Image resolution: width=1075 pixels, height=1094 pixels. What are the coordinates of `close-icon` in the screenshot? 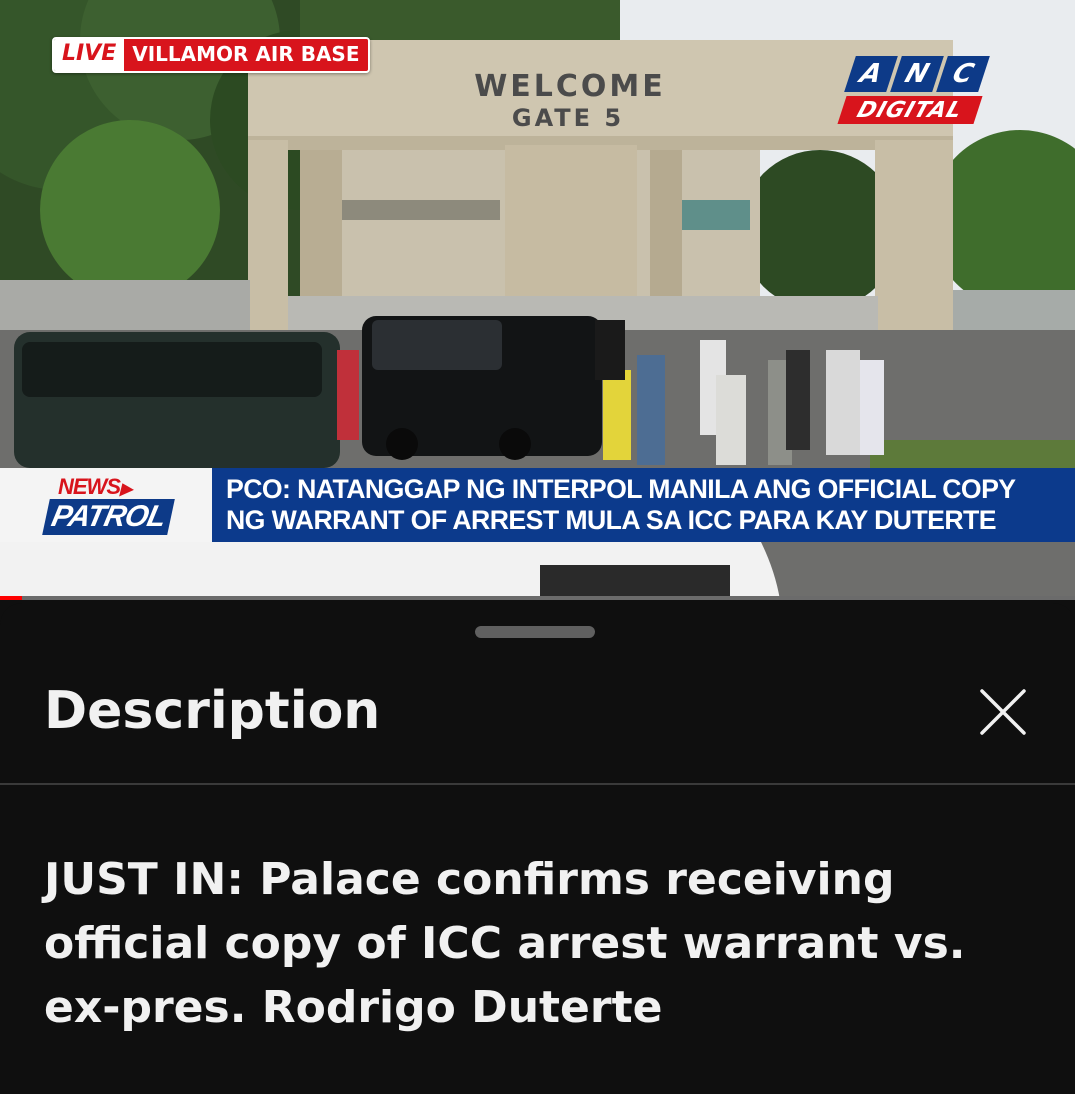 It's located at (1003, 712).